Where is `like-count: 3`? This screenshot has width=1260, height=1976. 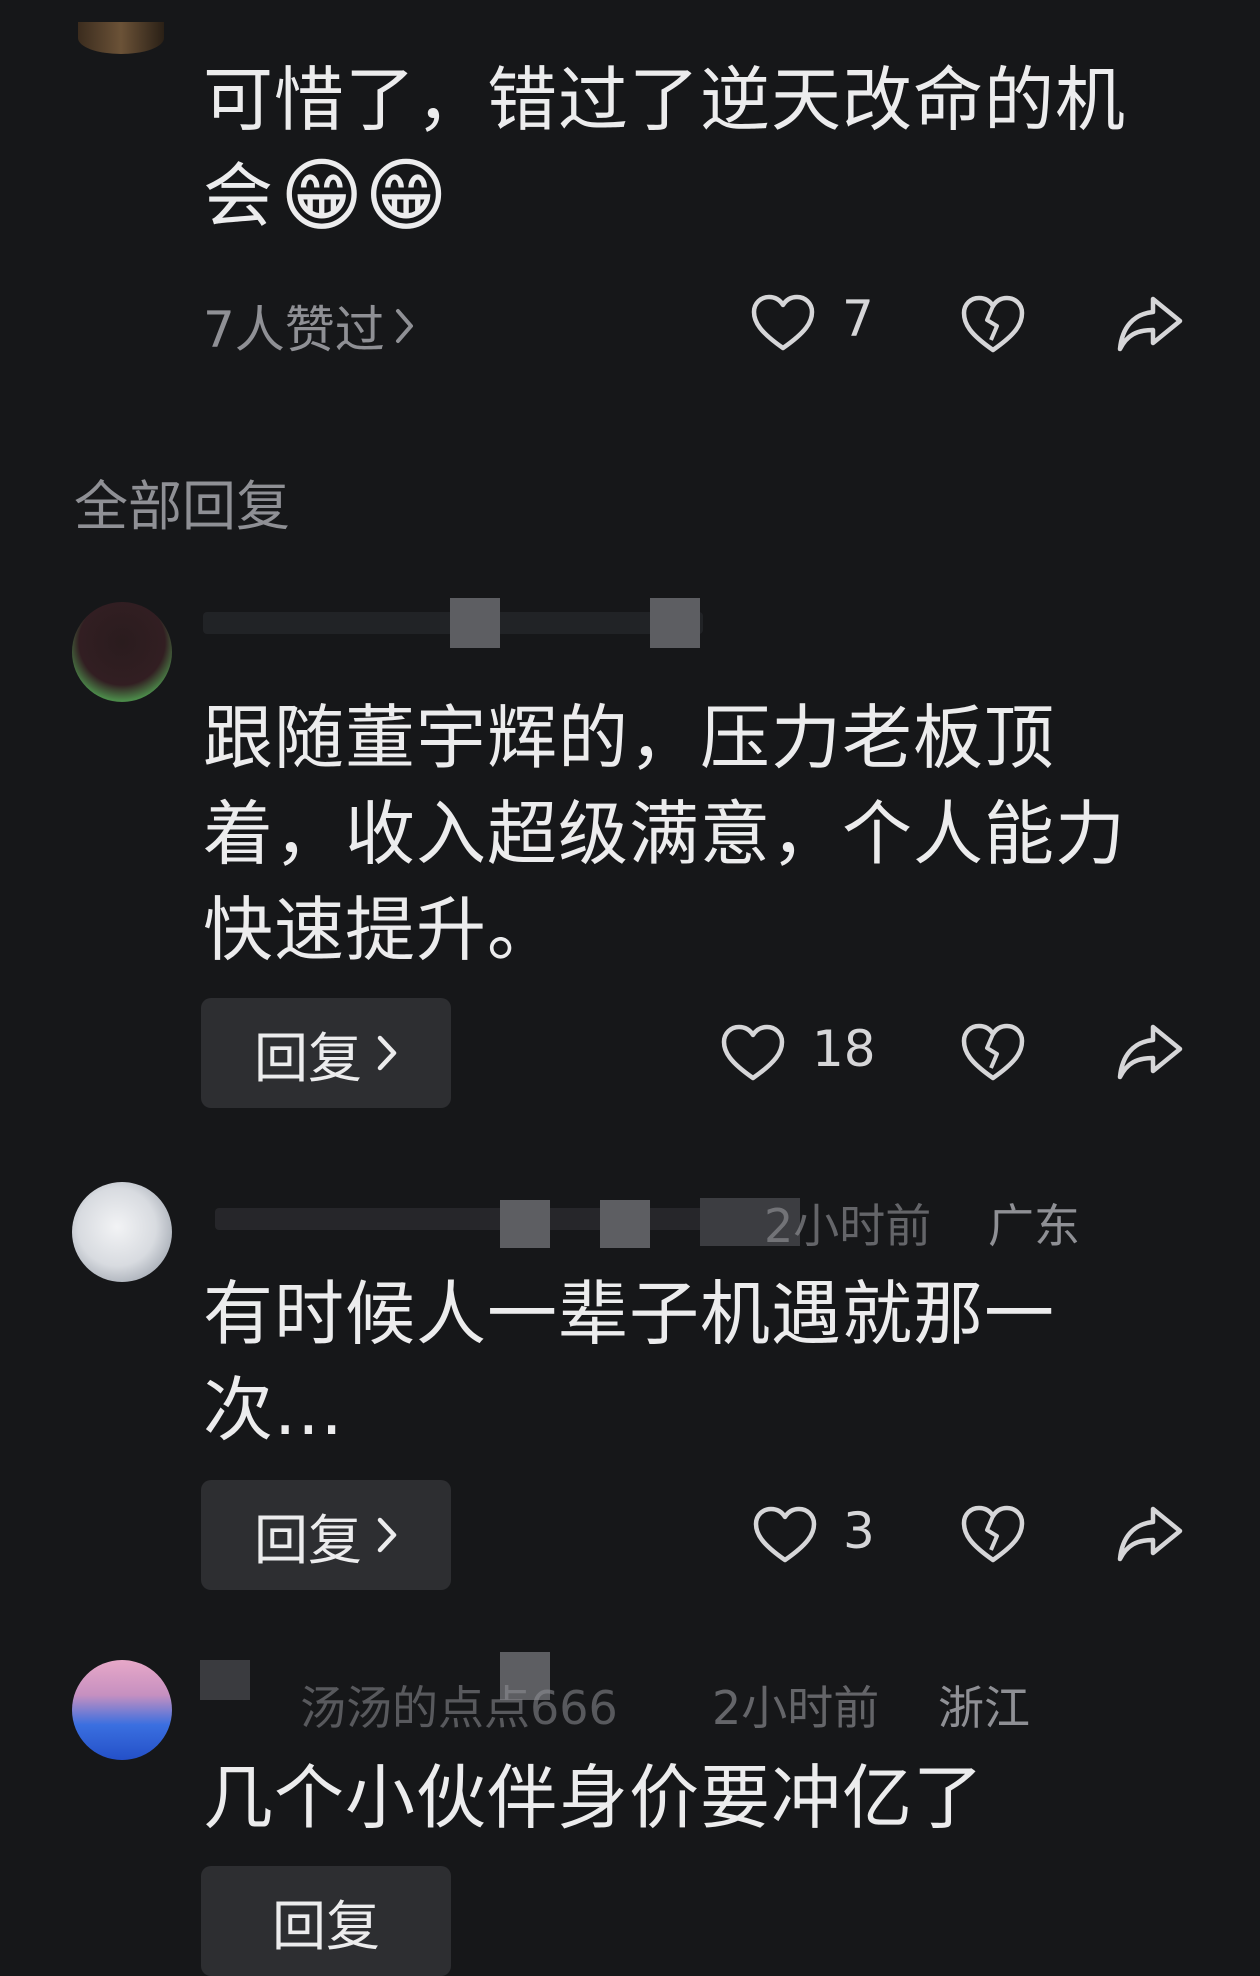 like-count: 3 is located at coordinates (859, 1531).